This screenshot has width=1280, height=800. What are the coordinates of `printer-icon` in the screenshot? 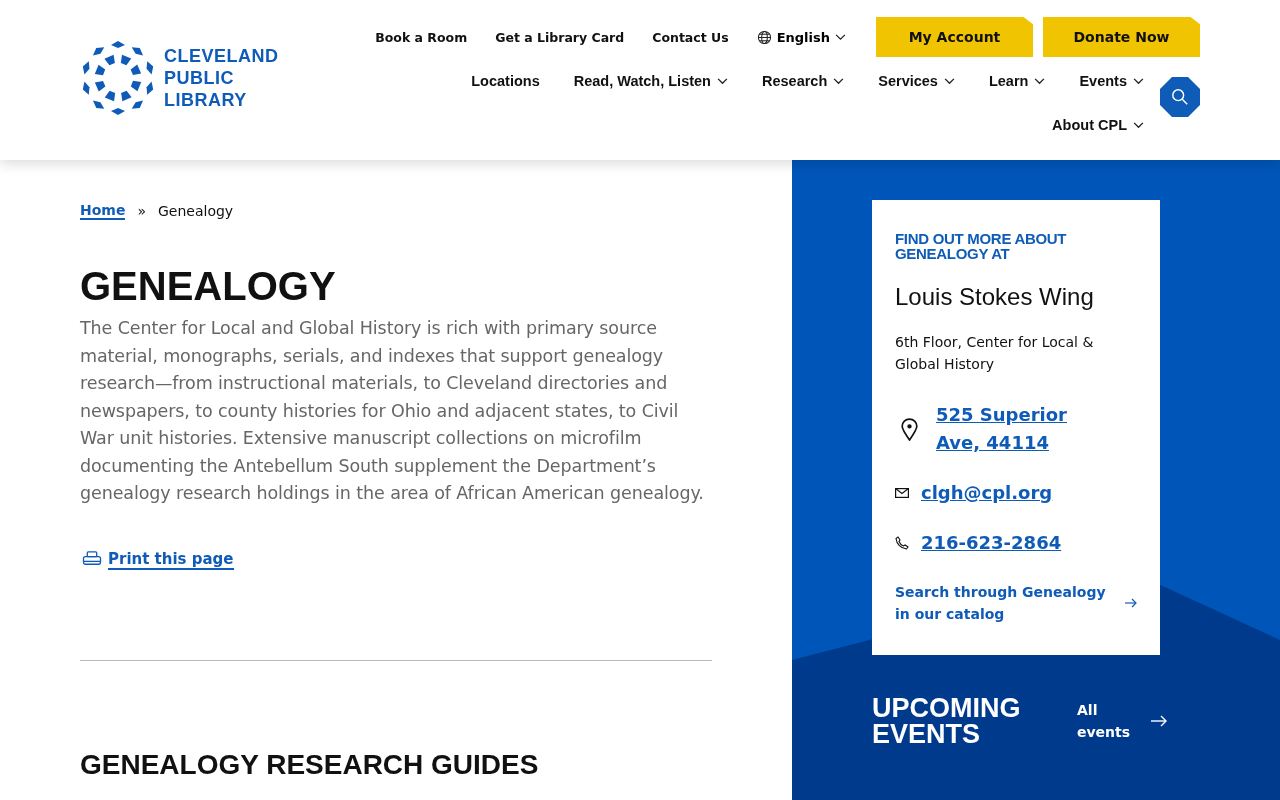 It's located at (92, 559).